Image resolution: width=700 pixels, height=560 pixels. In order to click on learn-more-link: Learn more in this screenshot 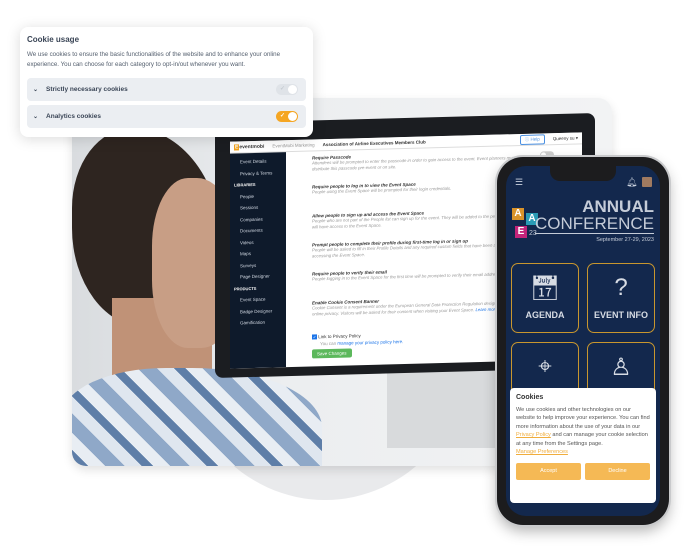, I will do `click(486, 310)`.